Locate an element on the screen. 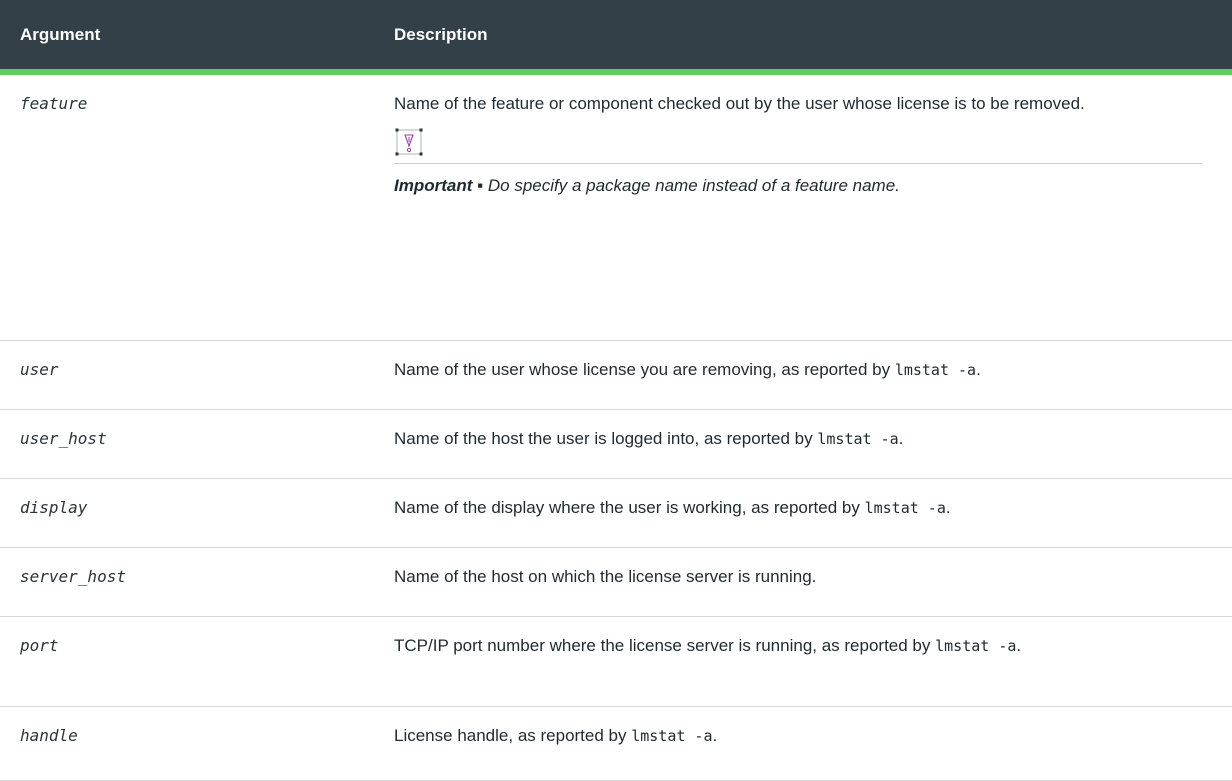 This screenshot has height=781, width=1232. argument-name: port is located at coordinates (39, 645).